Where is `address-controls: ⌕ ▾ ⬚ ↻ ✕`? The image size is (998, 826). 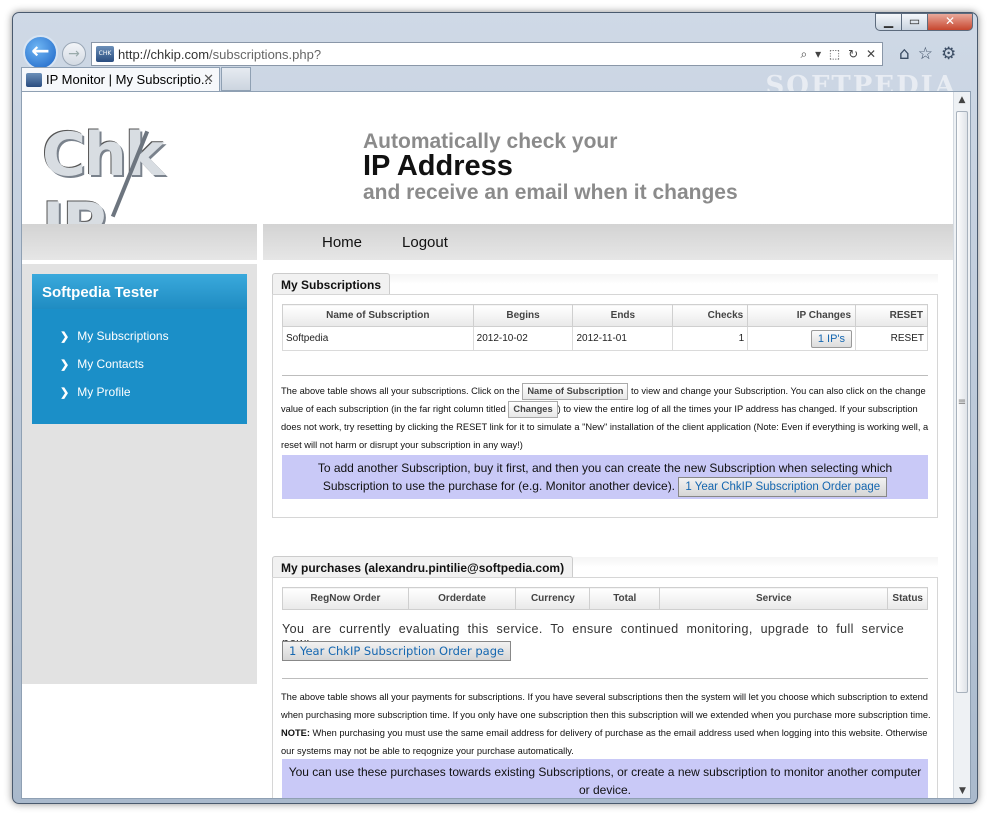
address-controls: ⌕ ▾ ⬚ ↻ ✕ is located at coordinates (841, 54).